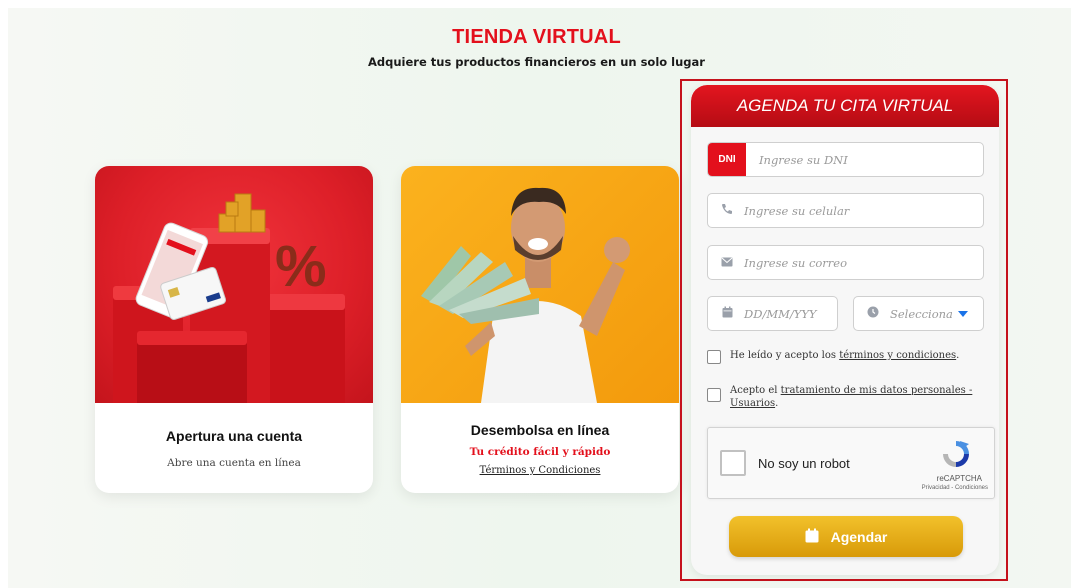  I want to click on recaptcha-terms: Privacidad - Condiciones, so click(955, 488).